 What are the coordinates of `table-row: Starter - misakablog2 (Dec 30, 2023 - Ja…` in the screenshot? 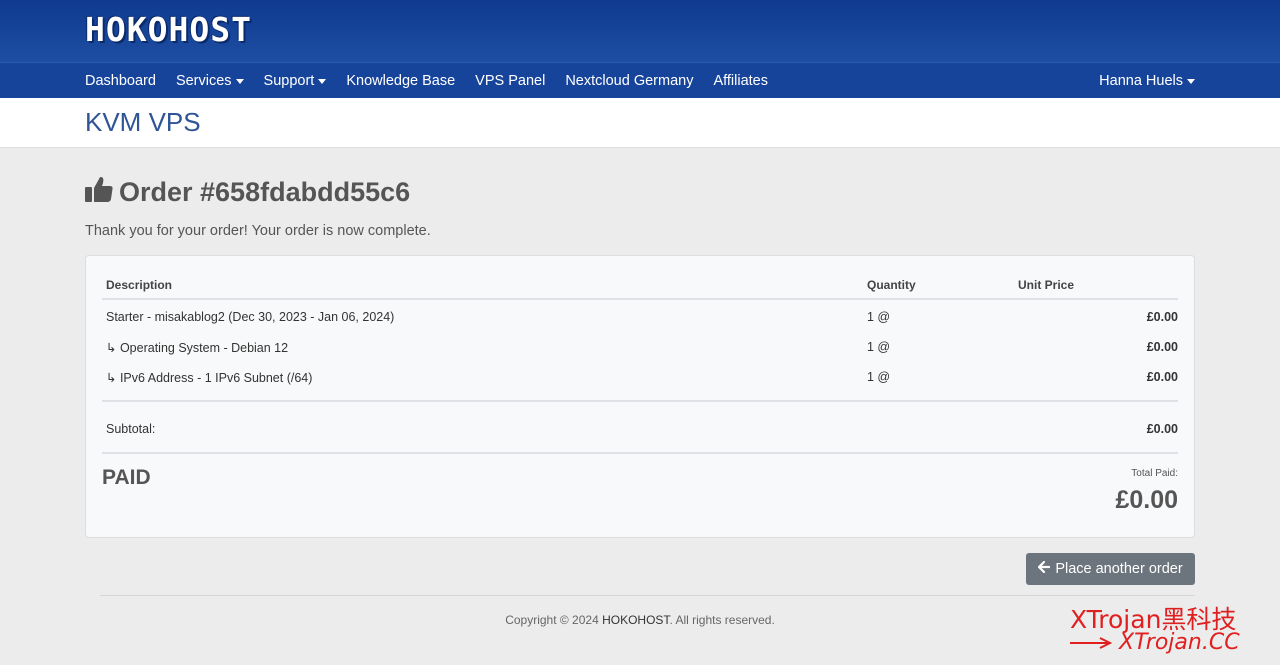 It's located at (642, 317).